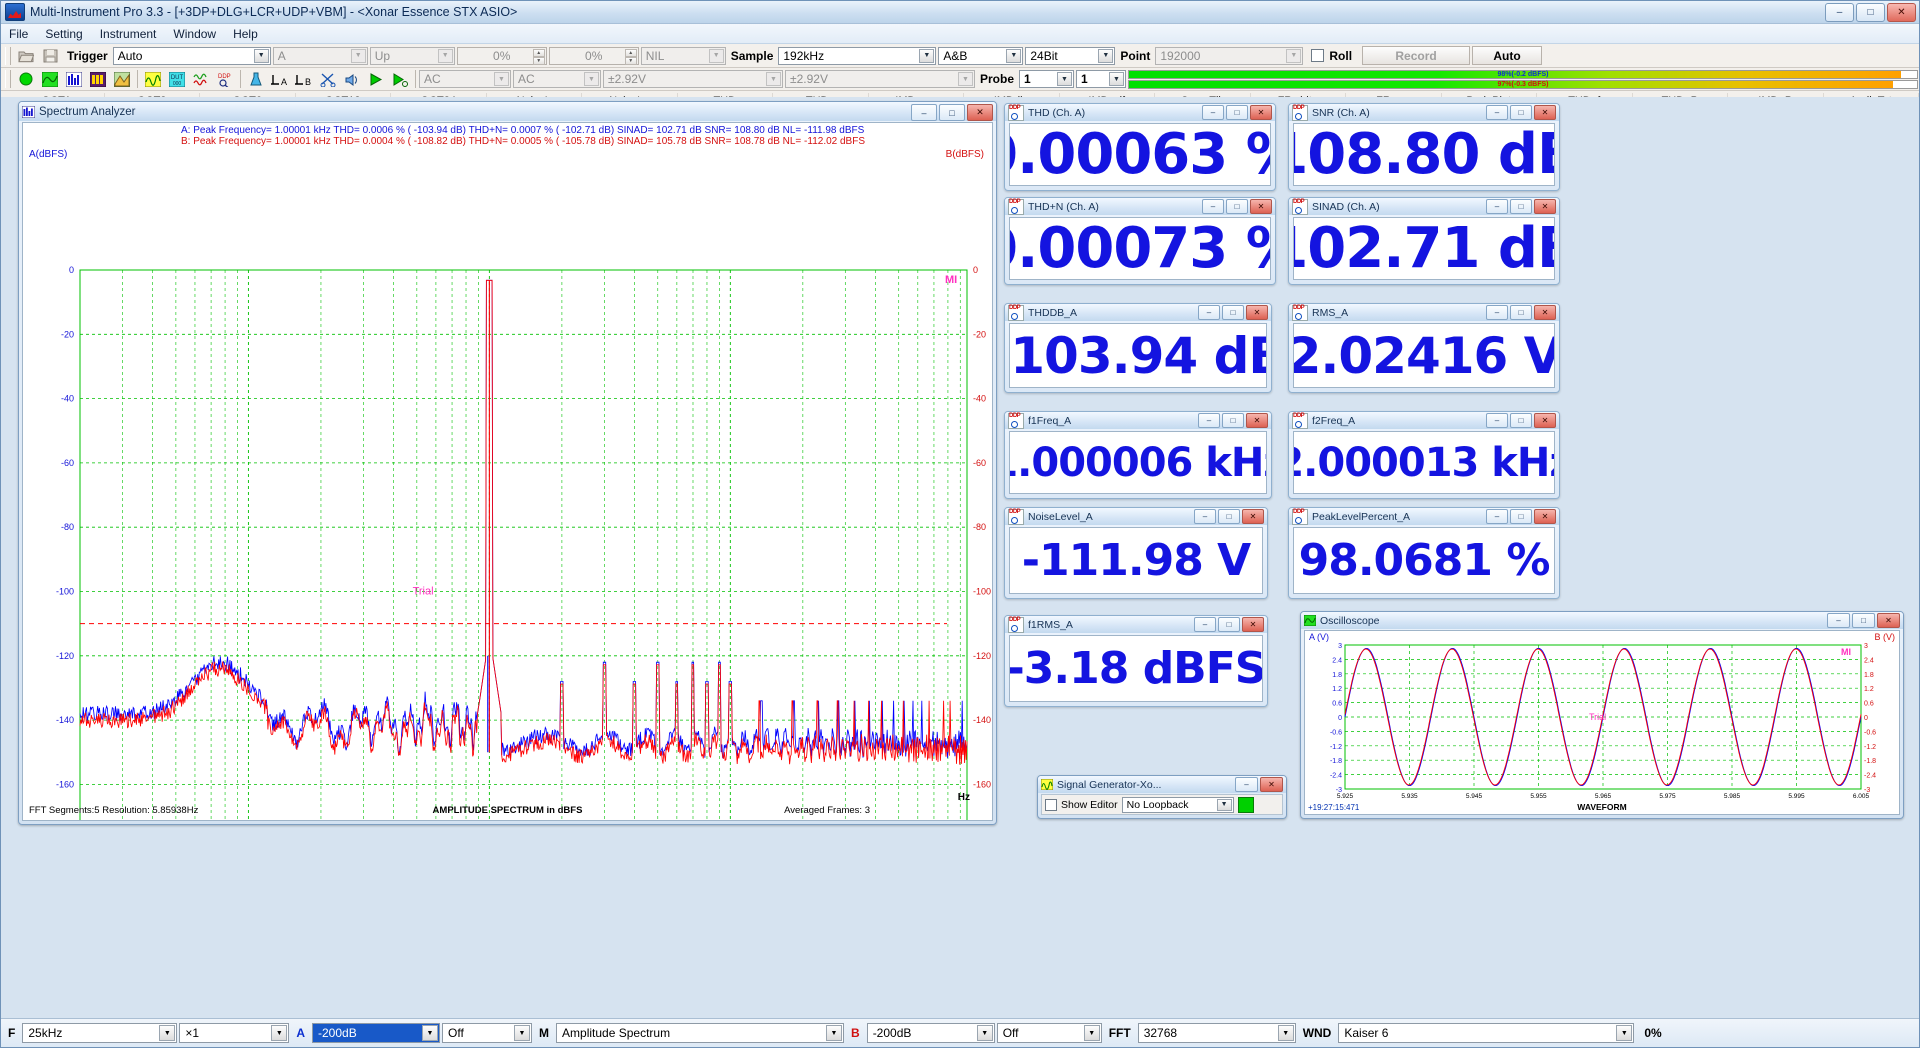  Describe the element at coordinates (1839, 12) in the screenshot. I see `minimize-button: –` at that location.